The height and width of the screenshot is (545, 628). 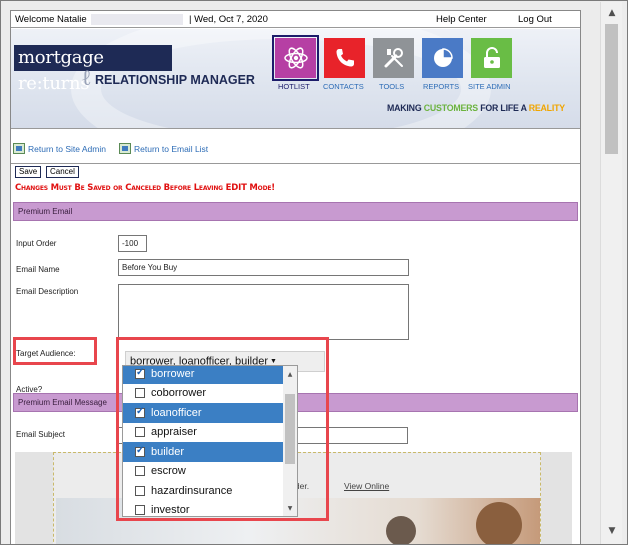 I want to click on return-to-site-admin-link: Return to Site Admin, so click(x=59, y=148).